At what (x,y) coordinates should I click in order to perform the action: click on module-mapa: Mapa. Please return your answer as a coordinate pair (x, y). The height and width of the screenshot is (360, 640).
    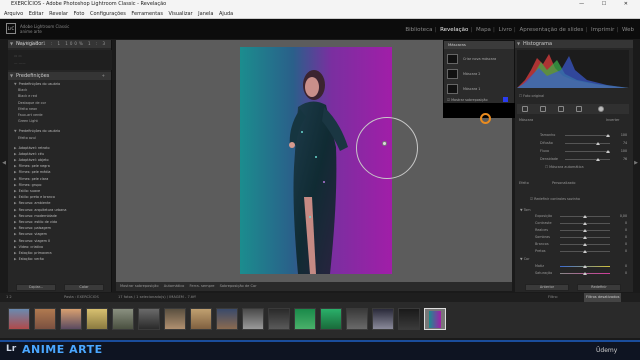
    Looking at the image, I should click on (483, 30).